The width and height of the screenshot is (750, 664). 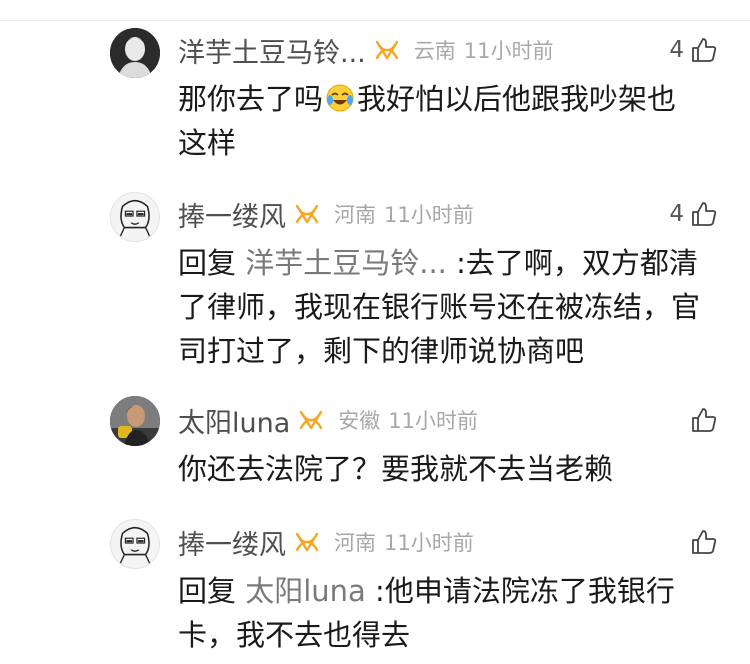 What do you see at coordinates (328, 420) in the screenshot?
I see `comment-header: 太阳luna 安徽 11小时前` at bounding box center [328, 420].